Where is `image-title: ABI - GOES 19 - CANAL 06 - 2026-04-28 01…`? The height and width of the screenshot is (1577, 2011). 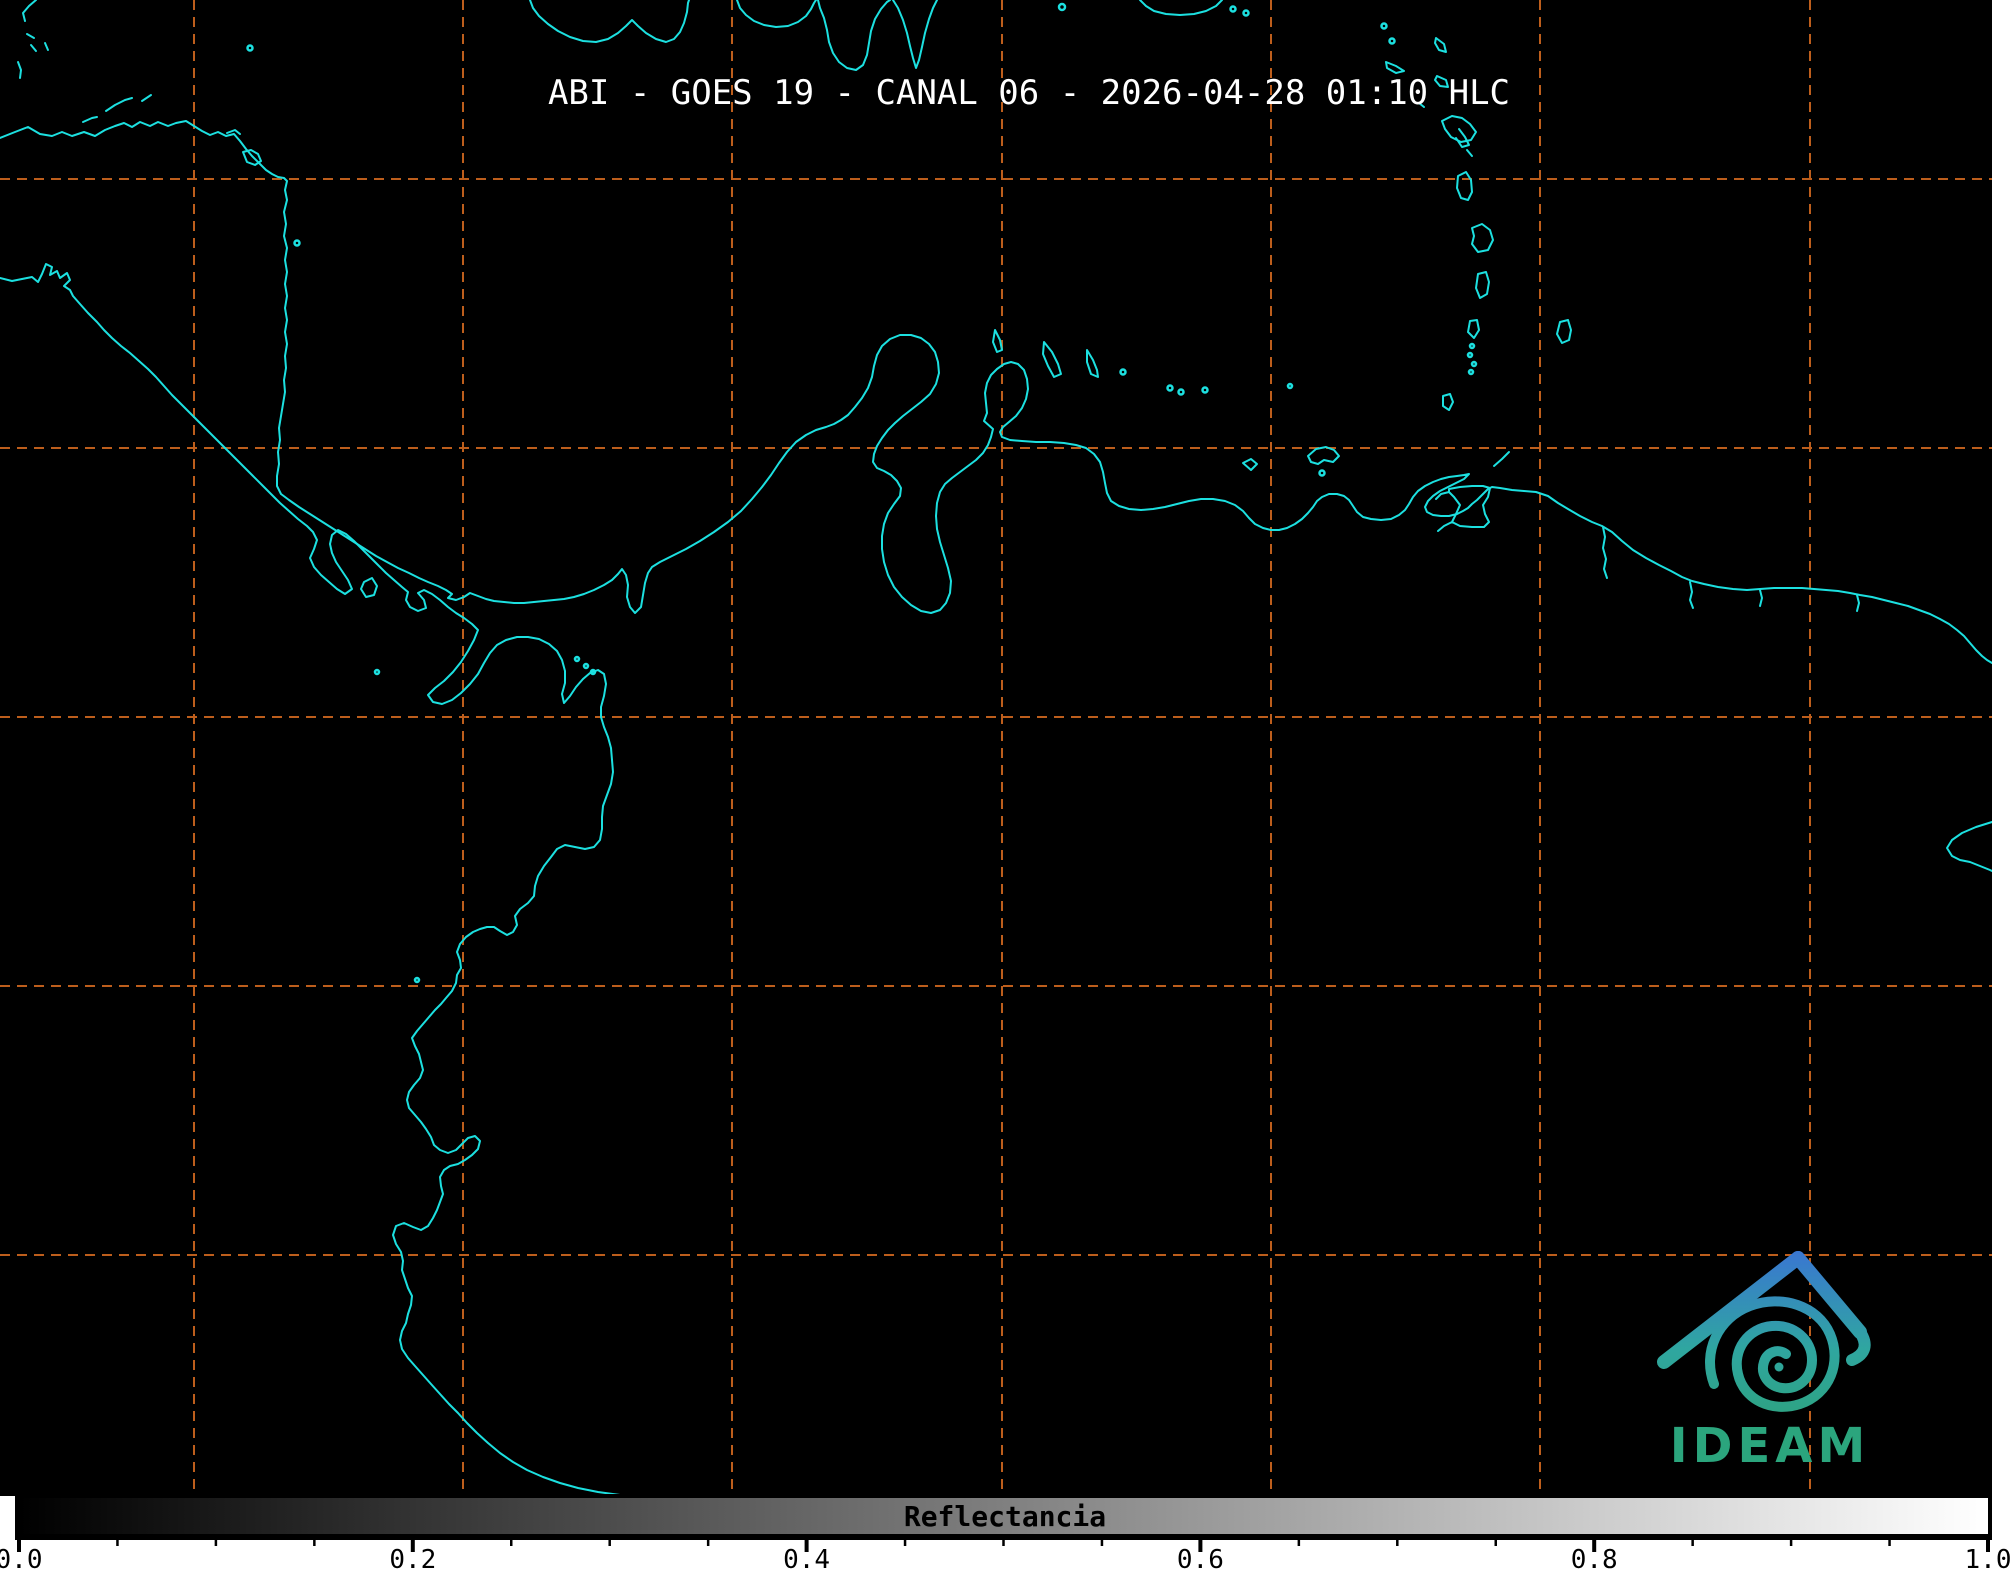
image-title: ABI - GOES 19 - CANAL 06 - 2026-04-28 01… is located at coordinates (1029, 93).